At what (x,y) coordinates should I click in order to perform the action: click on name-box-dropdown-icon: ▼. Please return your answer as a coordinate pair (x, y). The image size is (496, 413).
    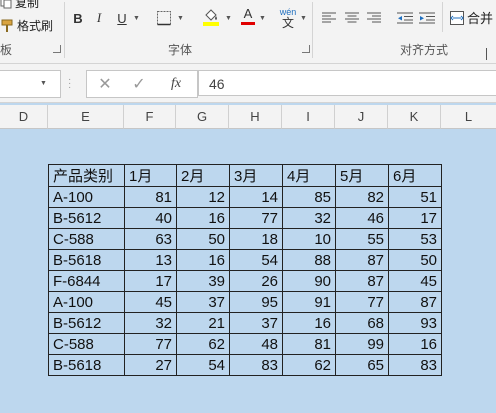
    Looking at the image, I should click on (43, 83).